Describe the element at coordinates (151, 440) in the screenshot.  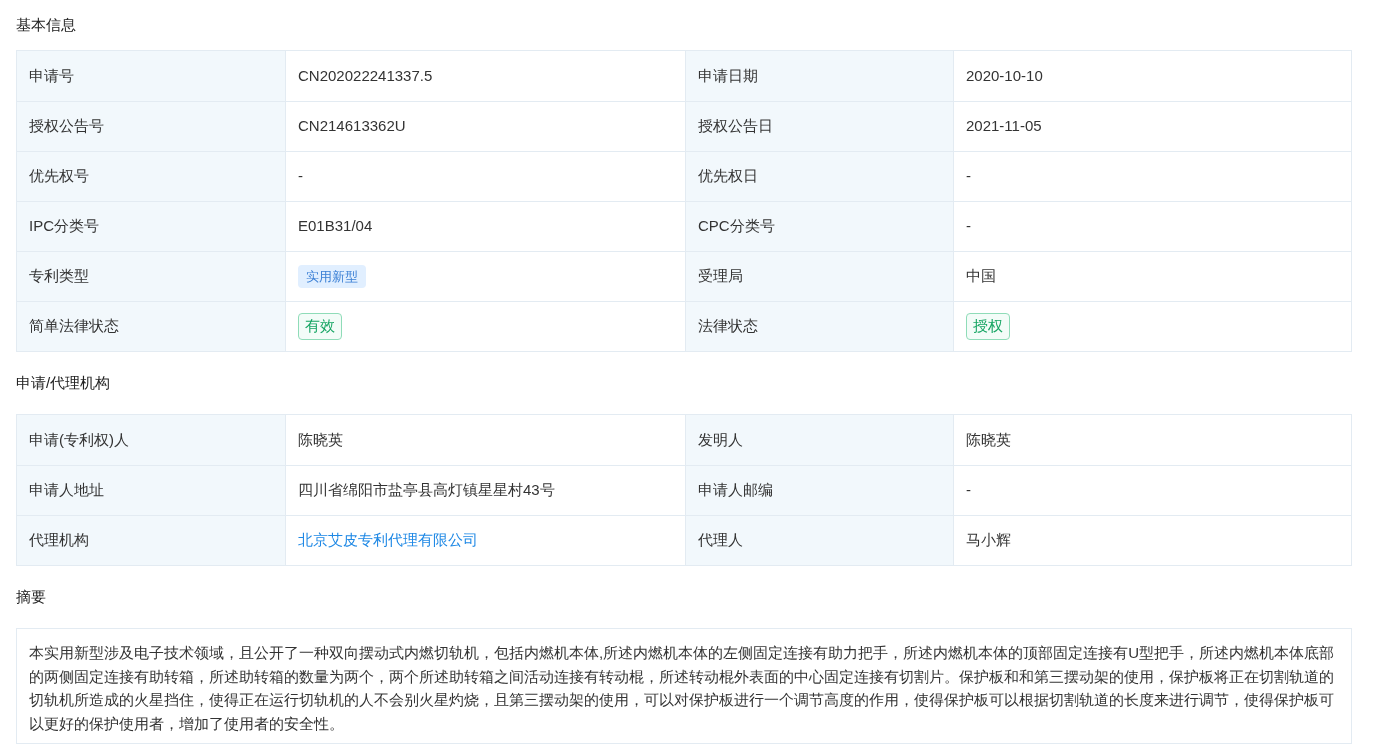
I see `label-cell: 申请(专利权)人` at that location.